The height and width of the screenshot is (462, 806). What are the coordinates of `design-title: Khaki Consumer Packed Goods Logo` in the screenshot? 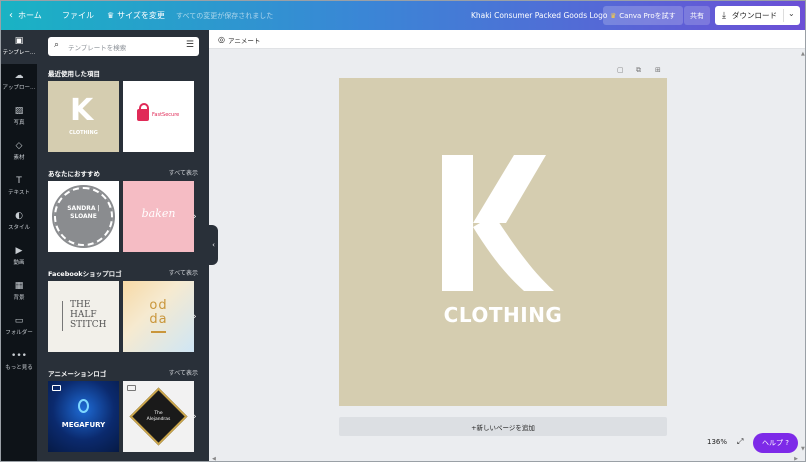 It's located at (539, 15).